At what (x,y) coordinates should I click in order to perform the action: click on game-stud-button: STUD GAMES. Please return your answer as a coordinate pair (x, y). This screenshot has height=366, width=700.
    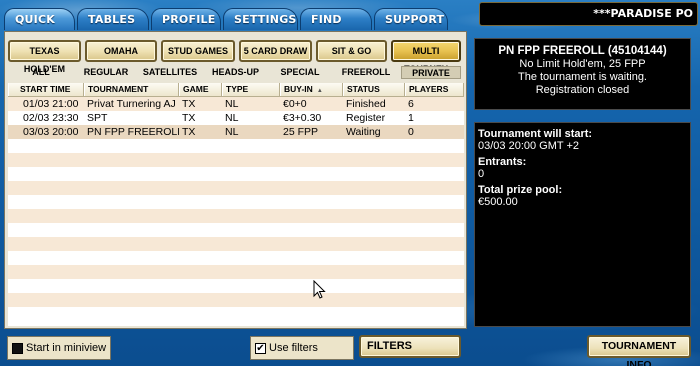
    Looking at the image, I should click on (198, 51).